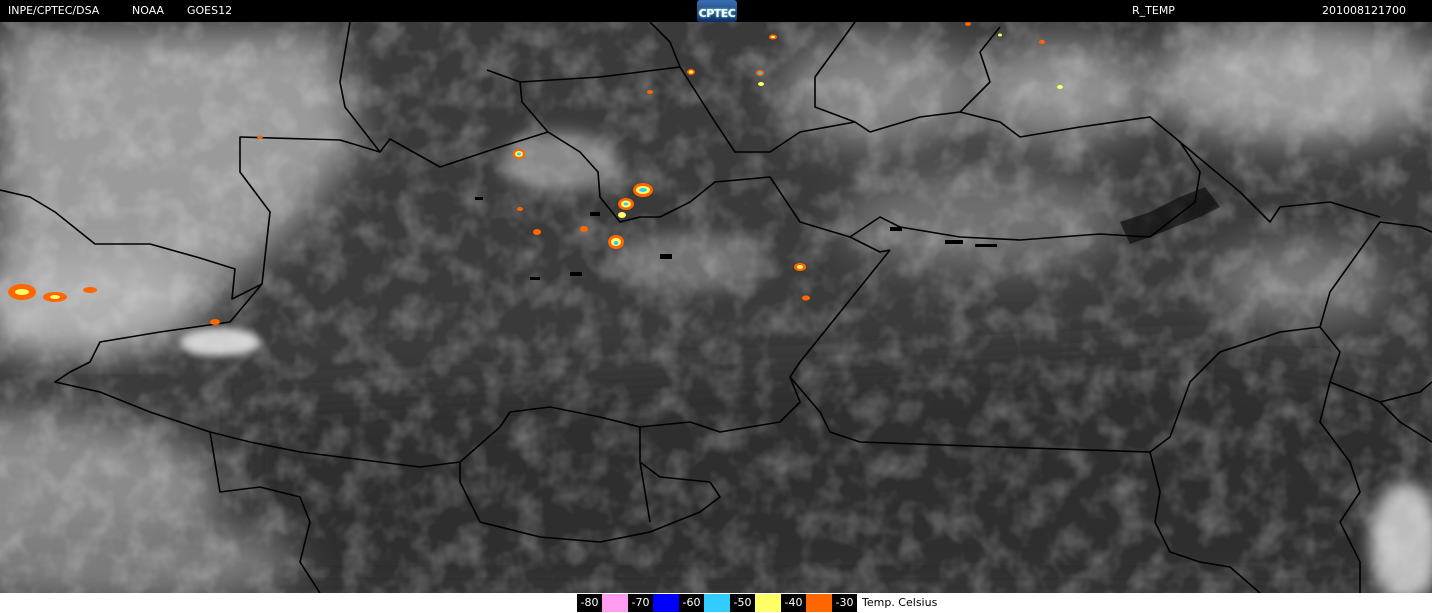  What do you see at coordinates (844, 603) in the screenshot?
I see `legend-label-5: -30` at bounding box center [844, 603].